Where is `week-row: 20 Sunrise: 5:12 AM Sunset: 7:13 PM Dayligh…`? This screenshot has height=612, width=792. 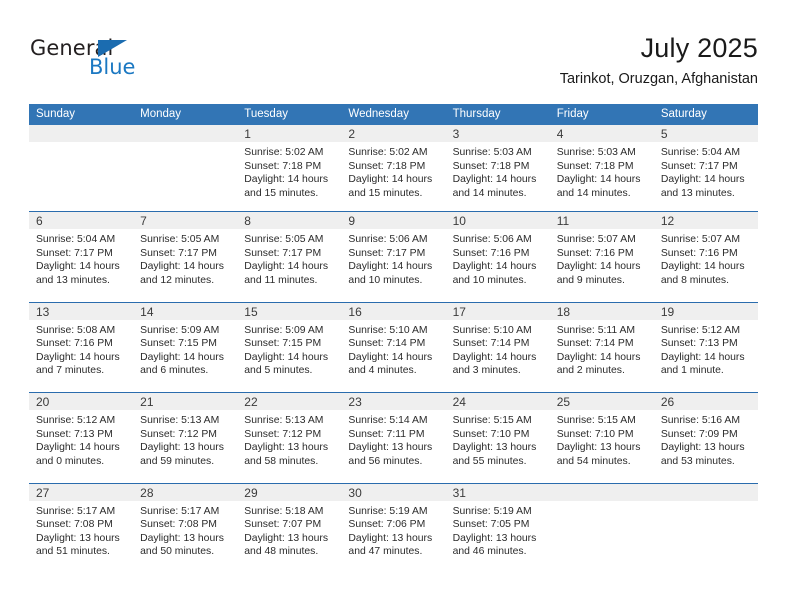
week-row: 20 Sunrise: 5:12 AM Sunset: 7:13 PM Dayligh… is located at coordinates (393, 437).